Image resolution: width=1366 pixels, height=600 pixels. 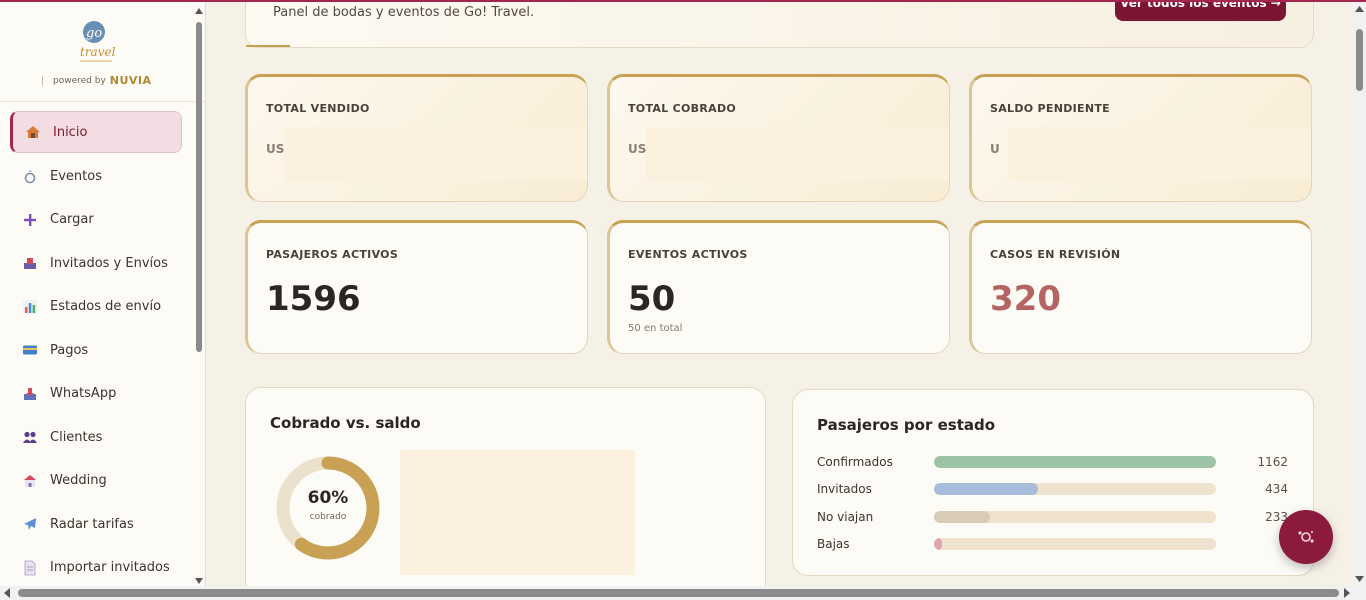 I want to click on status-label: Confirmados, so click(x=855, y=462).